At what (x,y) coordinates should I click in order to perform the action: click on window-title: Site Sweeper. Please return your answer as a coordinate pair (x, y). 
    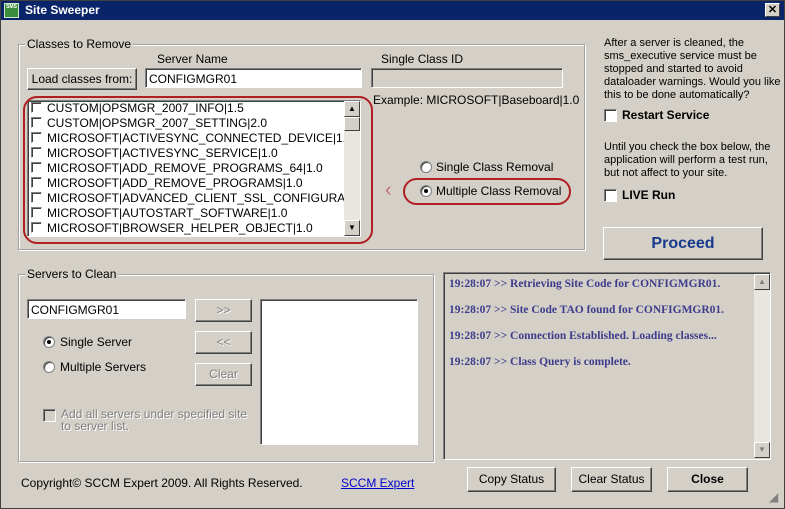
    Looking at the image, I should click on (62, 10).